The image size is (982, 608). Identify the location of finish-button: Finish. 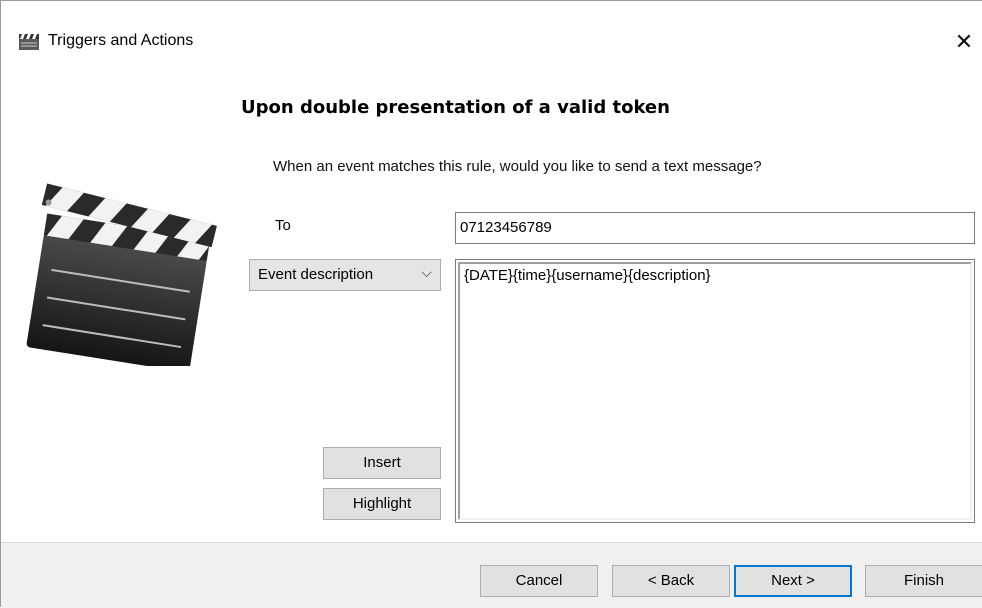
(923, 581).